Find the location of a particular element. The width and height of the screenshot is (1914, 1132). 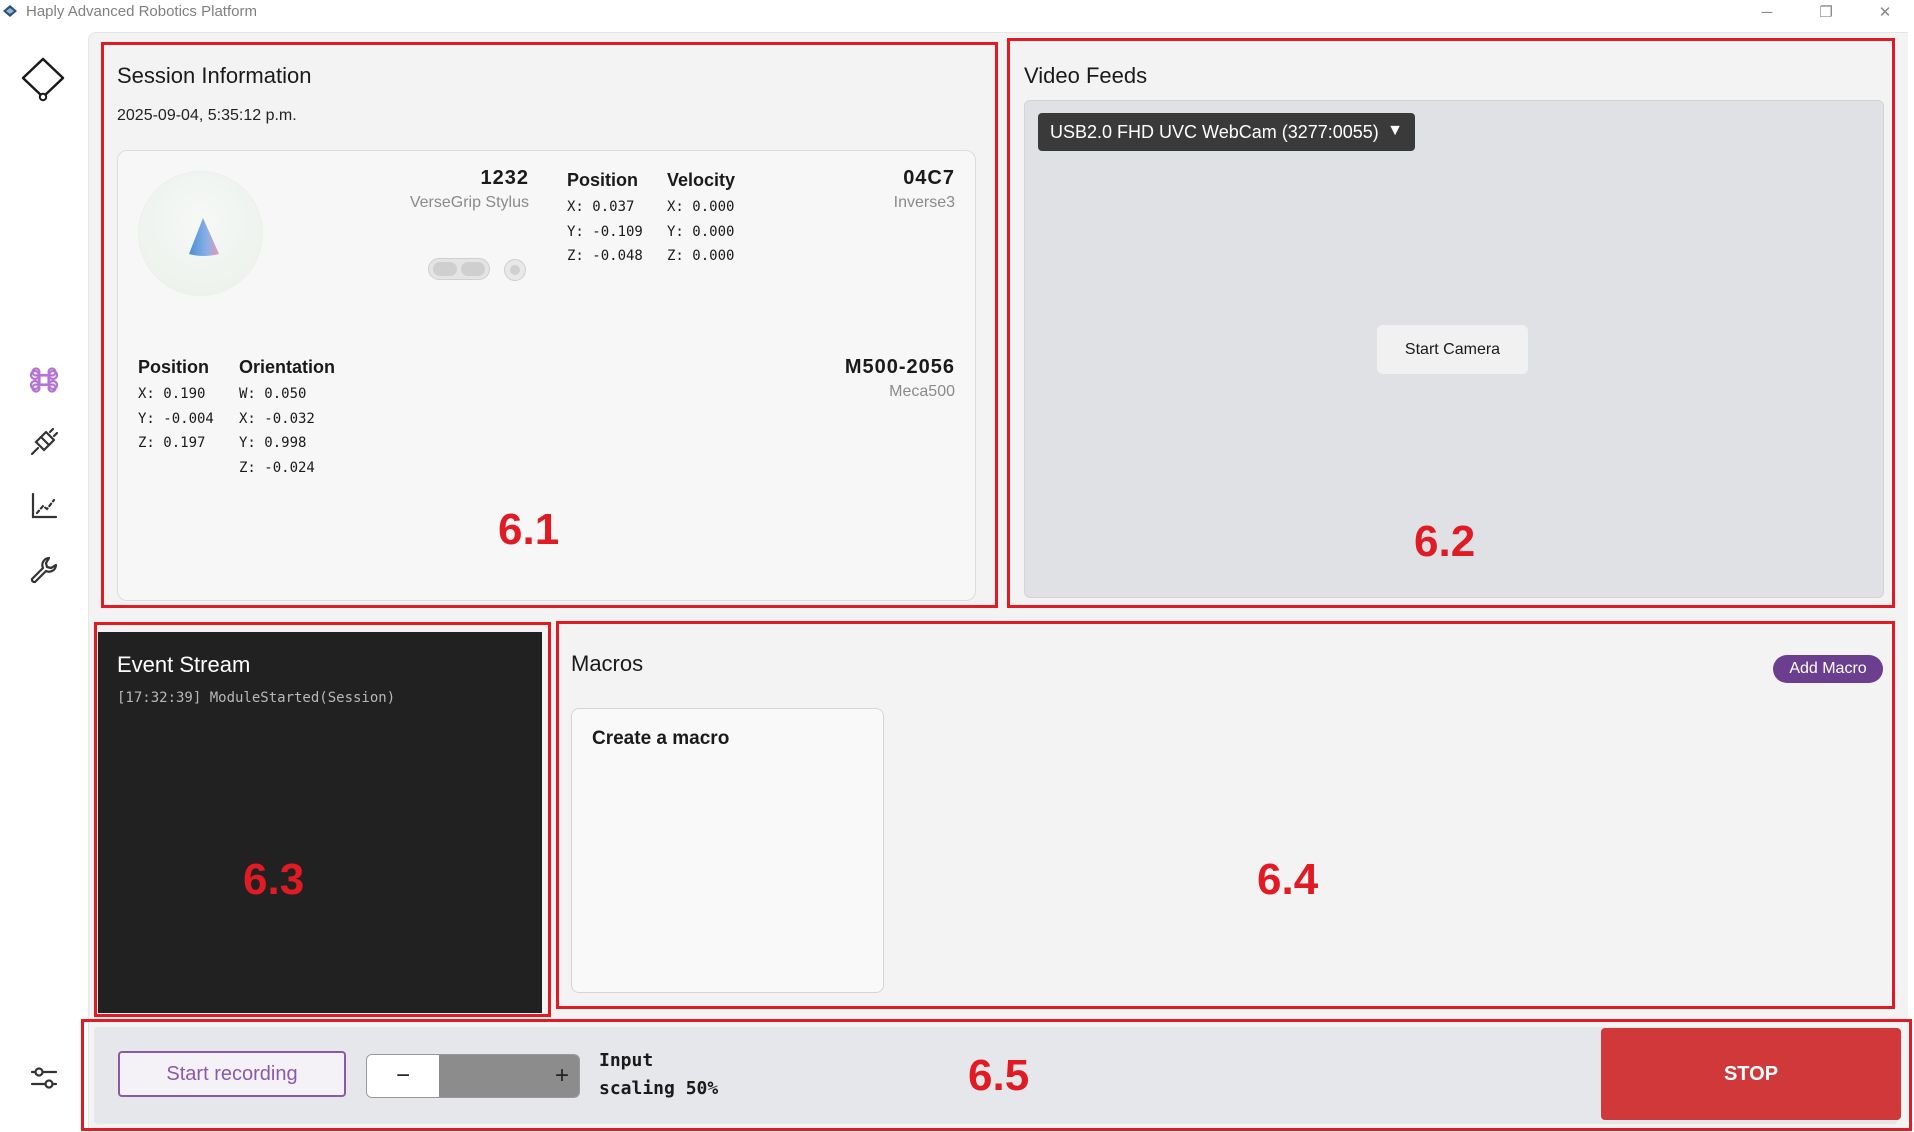

annotation-label-6-1: 6.1 is located at coordinates (529, 529).